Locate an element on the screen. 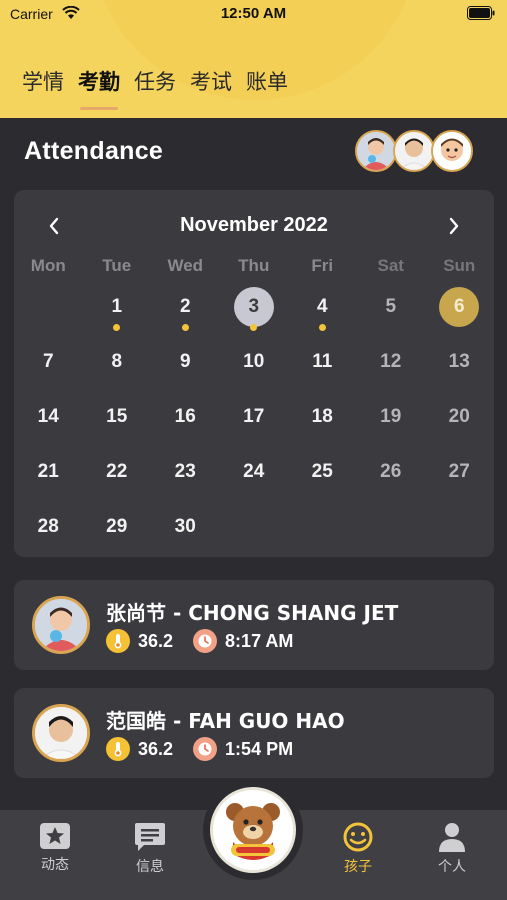 This screenshot has height=900, width=507. nav-item-feed: 动态 is located at coordinates (55, 848).